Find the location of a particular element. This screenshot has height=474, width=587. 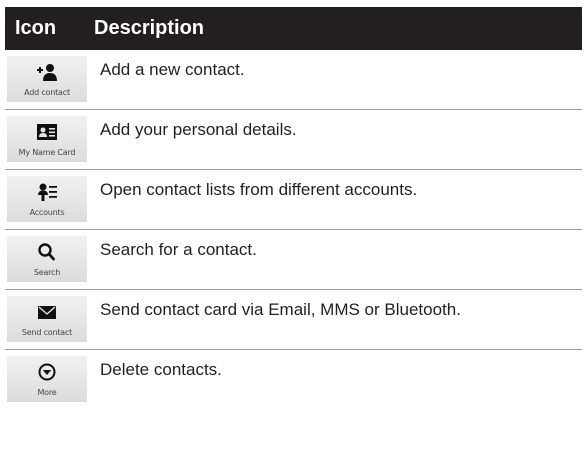

icon-label: More is located at coordinates (47, 392).